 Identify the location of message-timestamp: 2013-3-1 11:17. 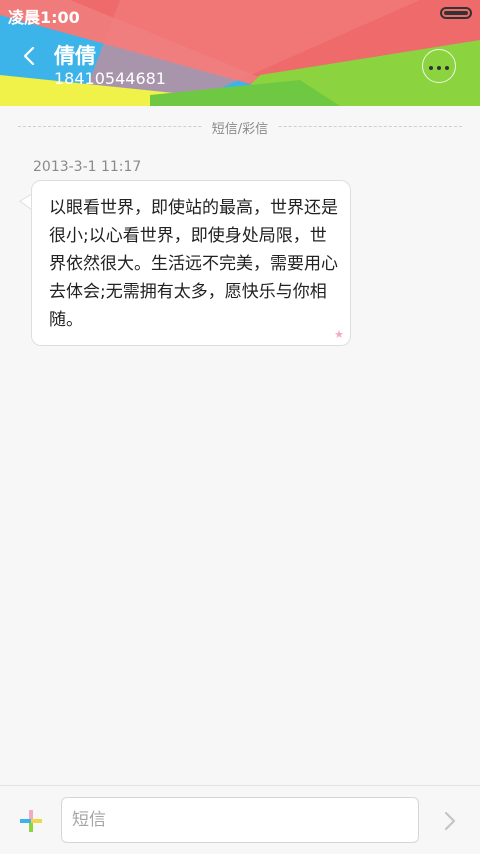
(87, 167).